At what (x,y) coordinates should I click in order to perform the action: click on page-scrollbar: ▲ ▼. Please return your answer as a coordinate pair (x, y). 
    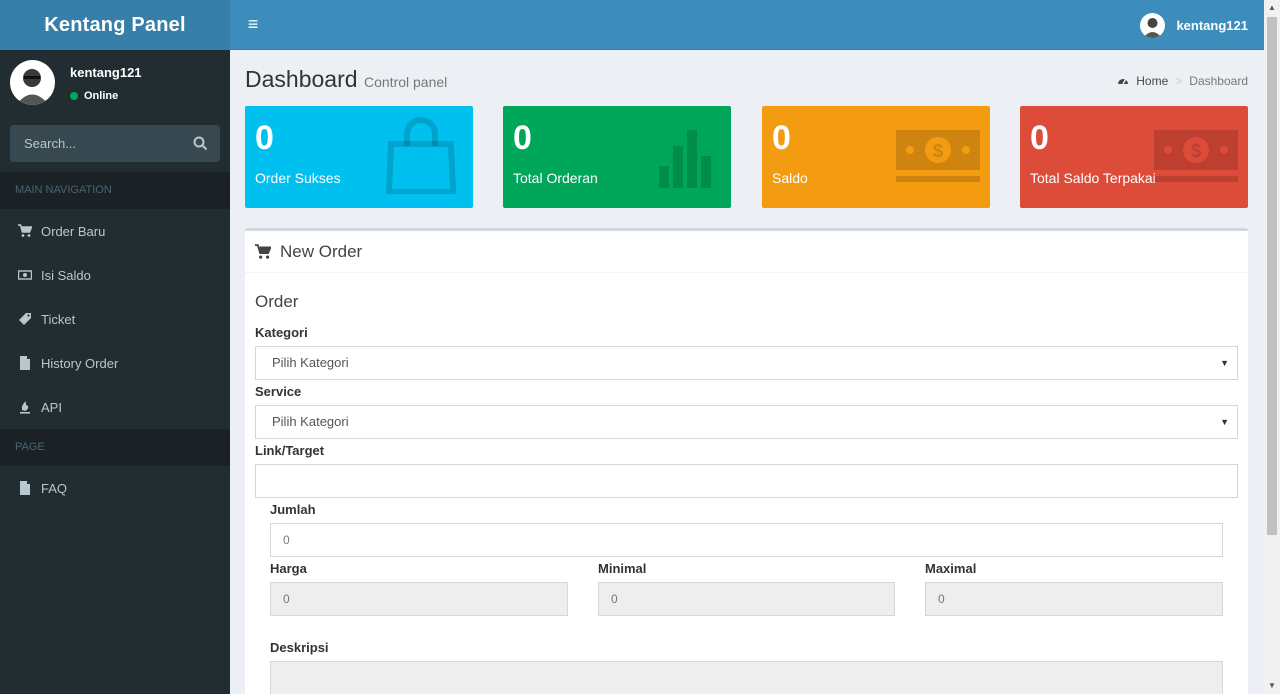
    Looking at the image, I should click on (1272, 347).